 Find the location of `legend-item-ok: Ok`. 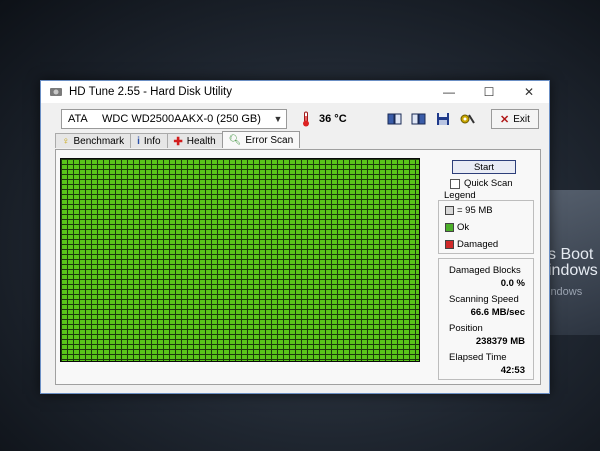

legend-item-ok: Ok is located at coordinates (457, 227).